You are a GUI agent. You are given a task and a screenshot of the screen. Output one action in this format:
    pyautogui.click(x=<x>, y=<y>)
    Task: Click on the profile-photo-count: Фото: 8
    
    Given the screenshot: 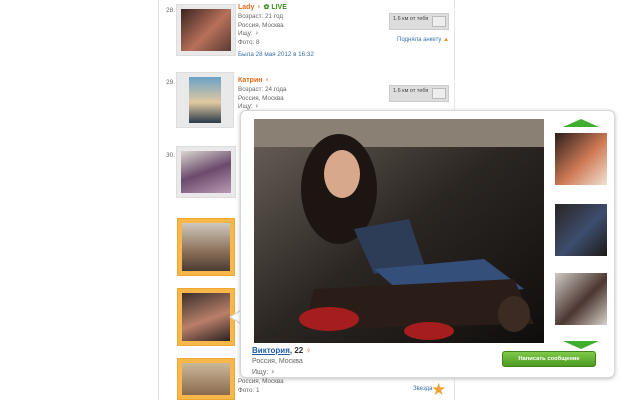 What is the action you would take?
    pyautogui.click(x=249, y=42)
    